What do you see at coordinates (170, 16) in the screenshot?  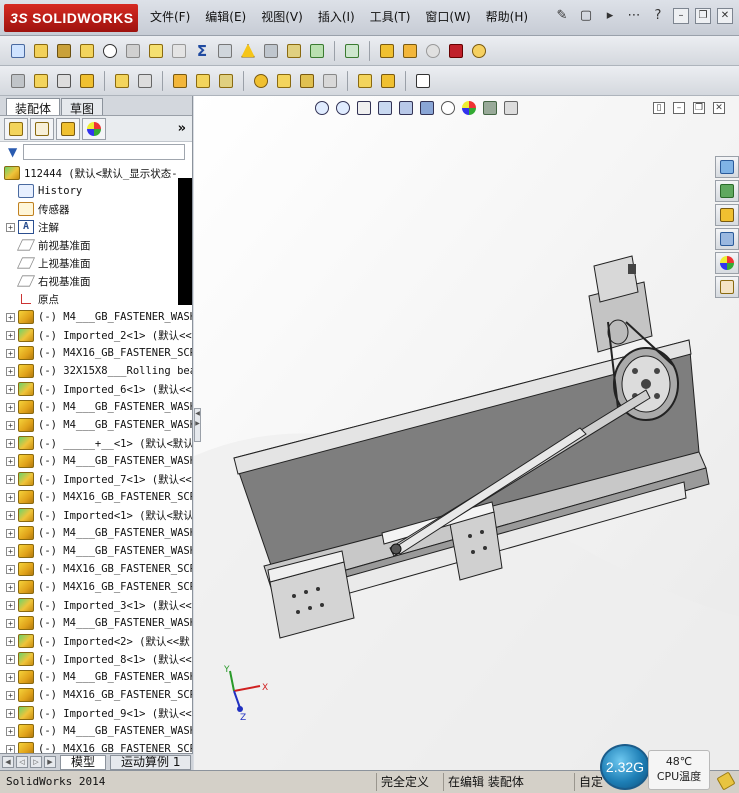 I see `menu-file: 文件(F)` at bounding box center [170, 16].